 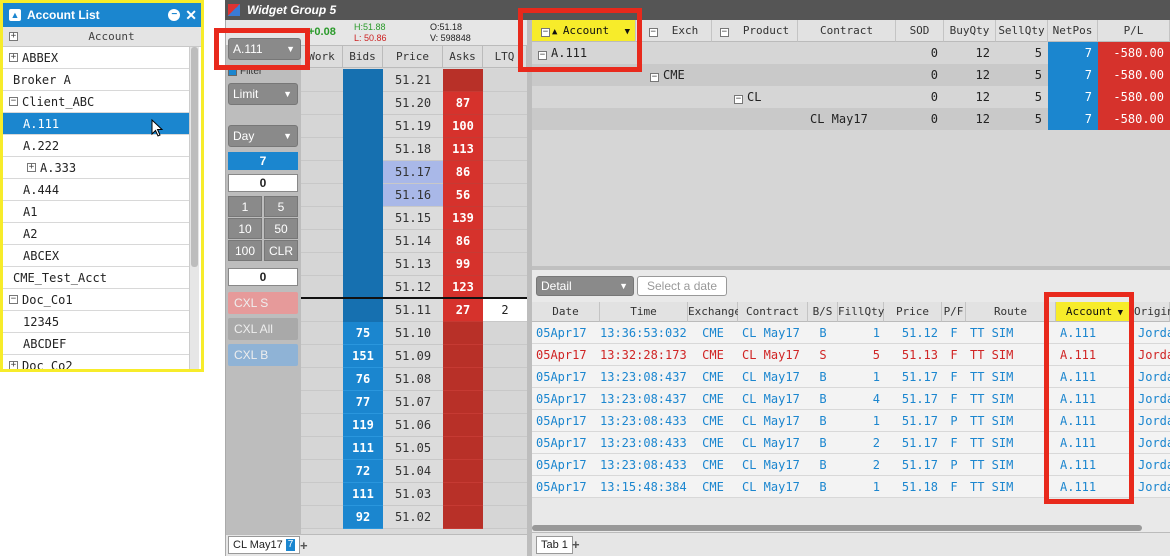 What do you see at coordinates (15, 15) in the screenshot?
I see `export-icon: ▲` at bounding box center [15, 15].